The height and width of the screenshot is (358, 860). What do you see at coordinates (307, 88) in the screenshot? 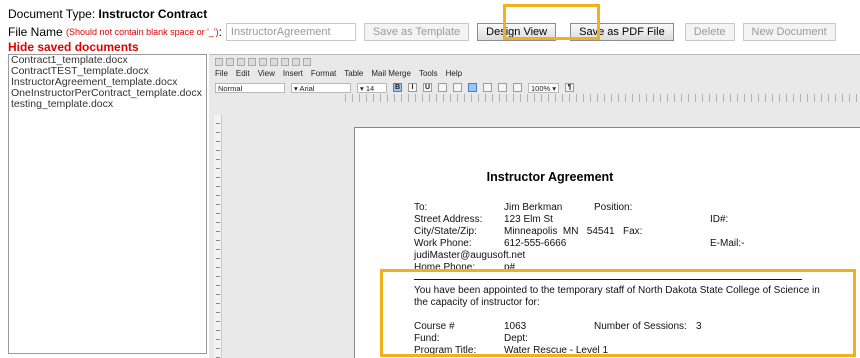
I see `font-value: Arial` at bounding box center [307, 88].